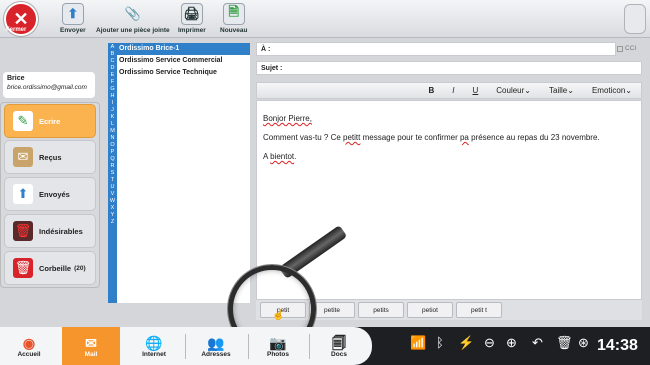  Describe the element at coordinates (23, 157) in the screenshot. I see `inbox-icon: ✉` at that location.